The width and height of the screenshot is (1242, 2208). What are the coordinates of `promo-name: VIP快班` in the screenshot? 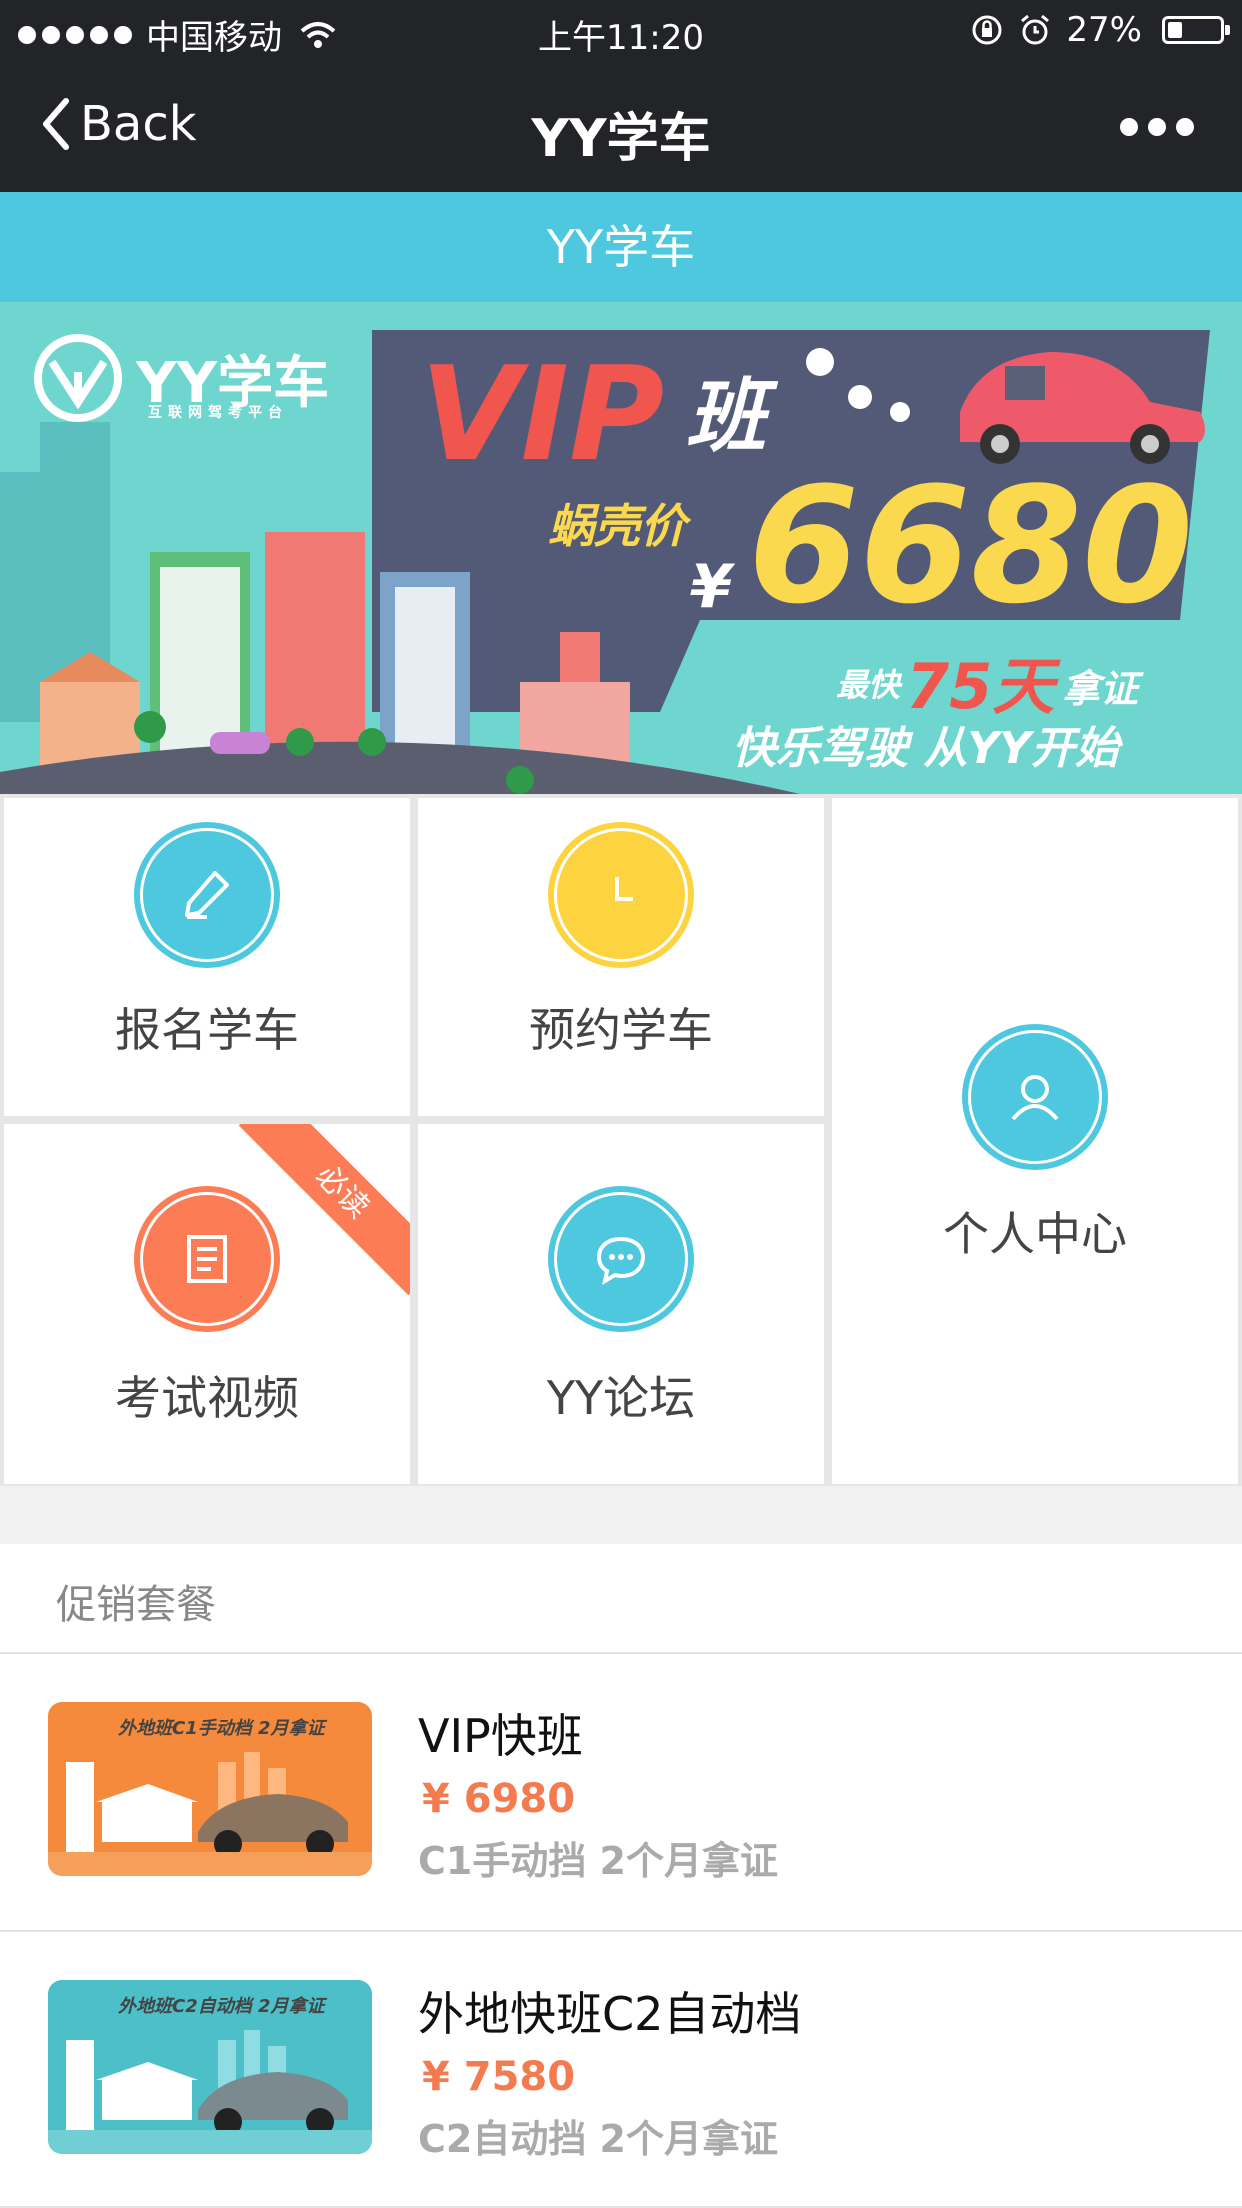 It's located at (500, 1736).